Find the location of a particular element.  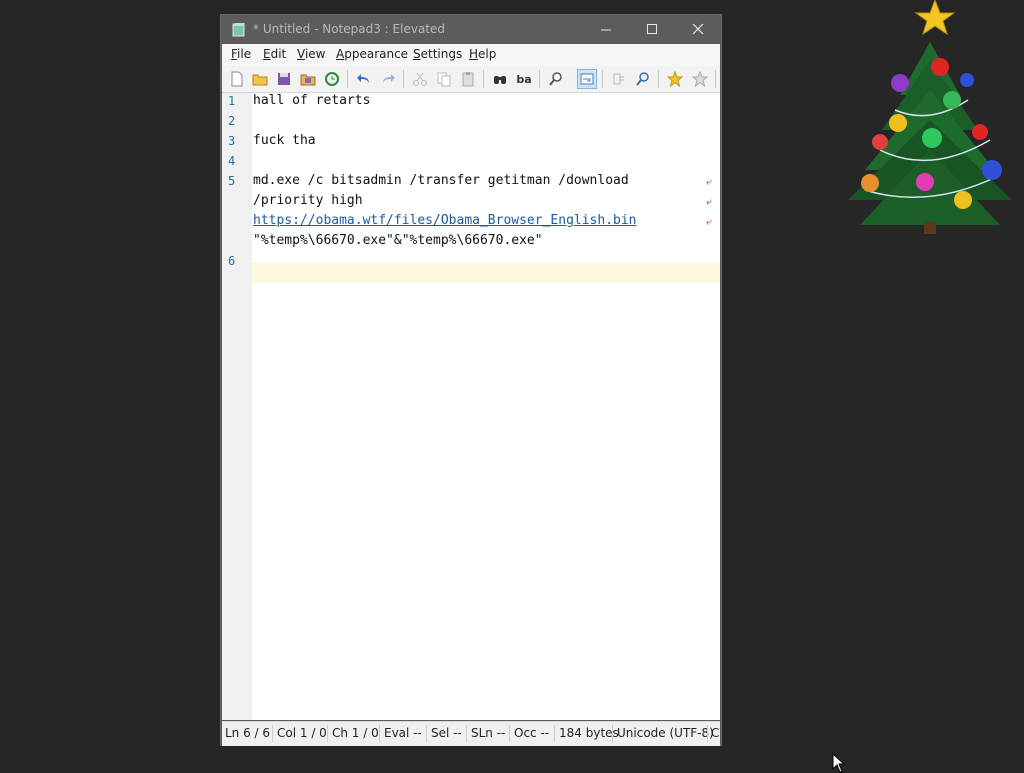

find-file-button is located at coordinates (643, 79).